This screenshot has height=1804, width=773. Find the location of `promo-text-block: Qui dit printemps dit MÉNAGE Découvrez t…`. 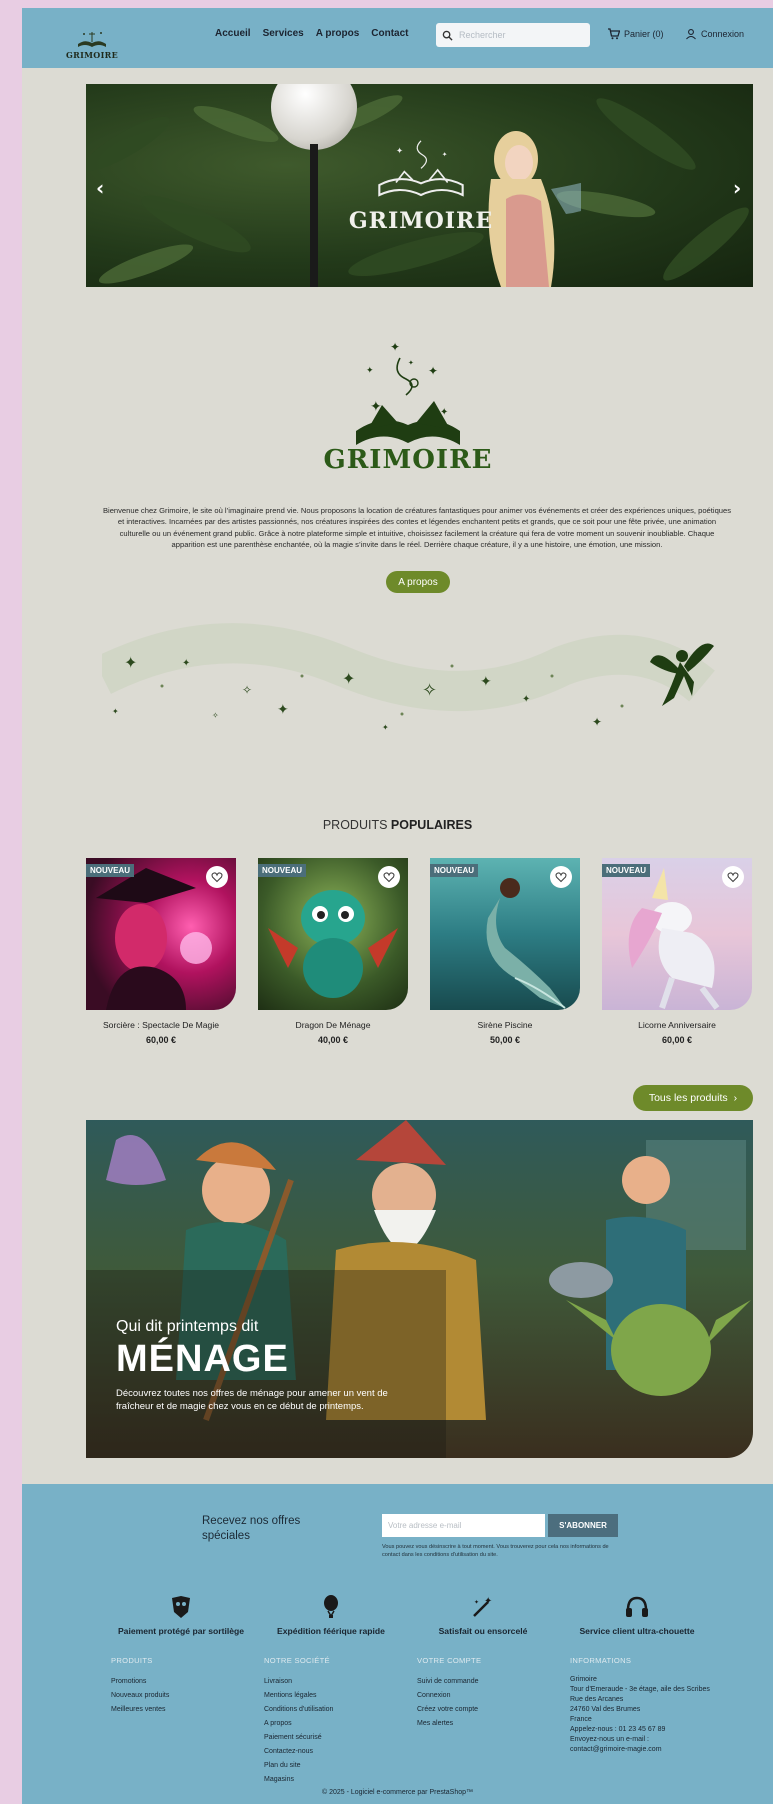

promo-text-block: Qui dit printemps dit MÉNAGE Découvrez t… is located at coordinates (266, 1365).